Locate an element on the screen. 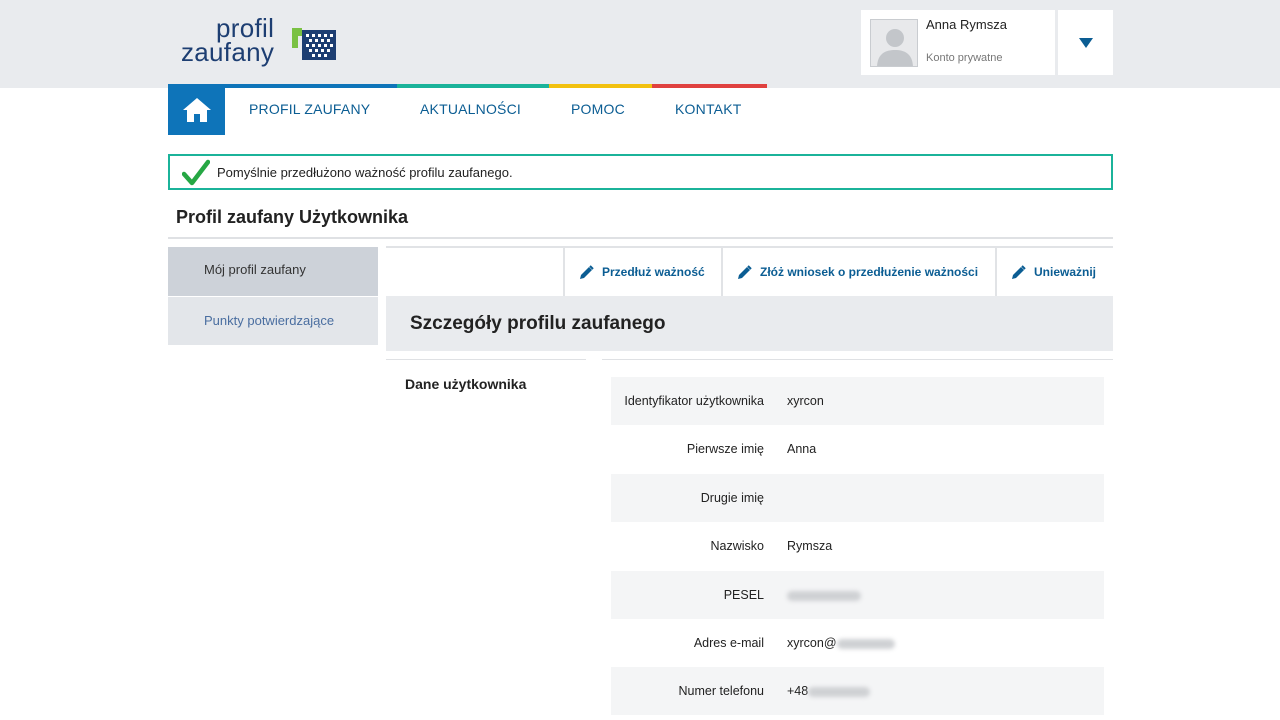 The width and height of the screenshot is (1280, 720). field-label: Numer telefonu is located at coordinates (721, 691).